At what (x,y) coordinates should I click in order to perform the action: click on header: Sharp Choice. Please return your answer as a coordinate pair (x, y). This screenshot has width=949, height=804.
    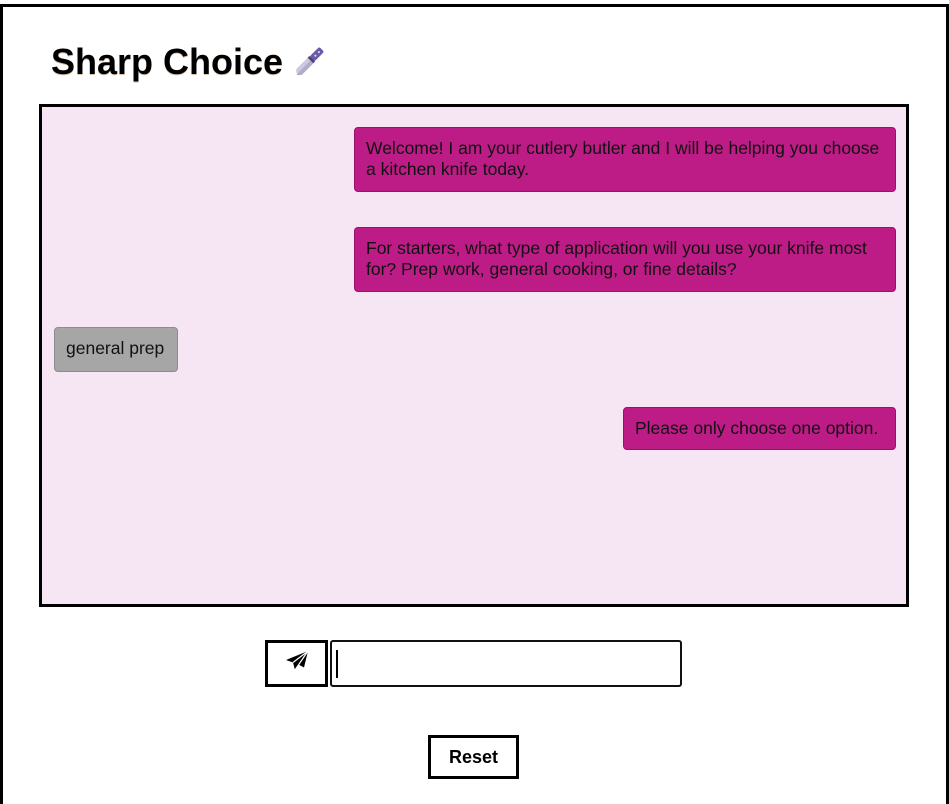
    Looking at the image, I should click on (190, 62).